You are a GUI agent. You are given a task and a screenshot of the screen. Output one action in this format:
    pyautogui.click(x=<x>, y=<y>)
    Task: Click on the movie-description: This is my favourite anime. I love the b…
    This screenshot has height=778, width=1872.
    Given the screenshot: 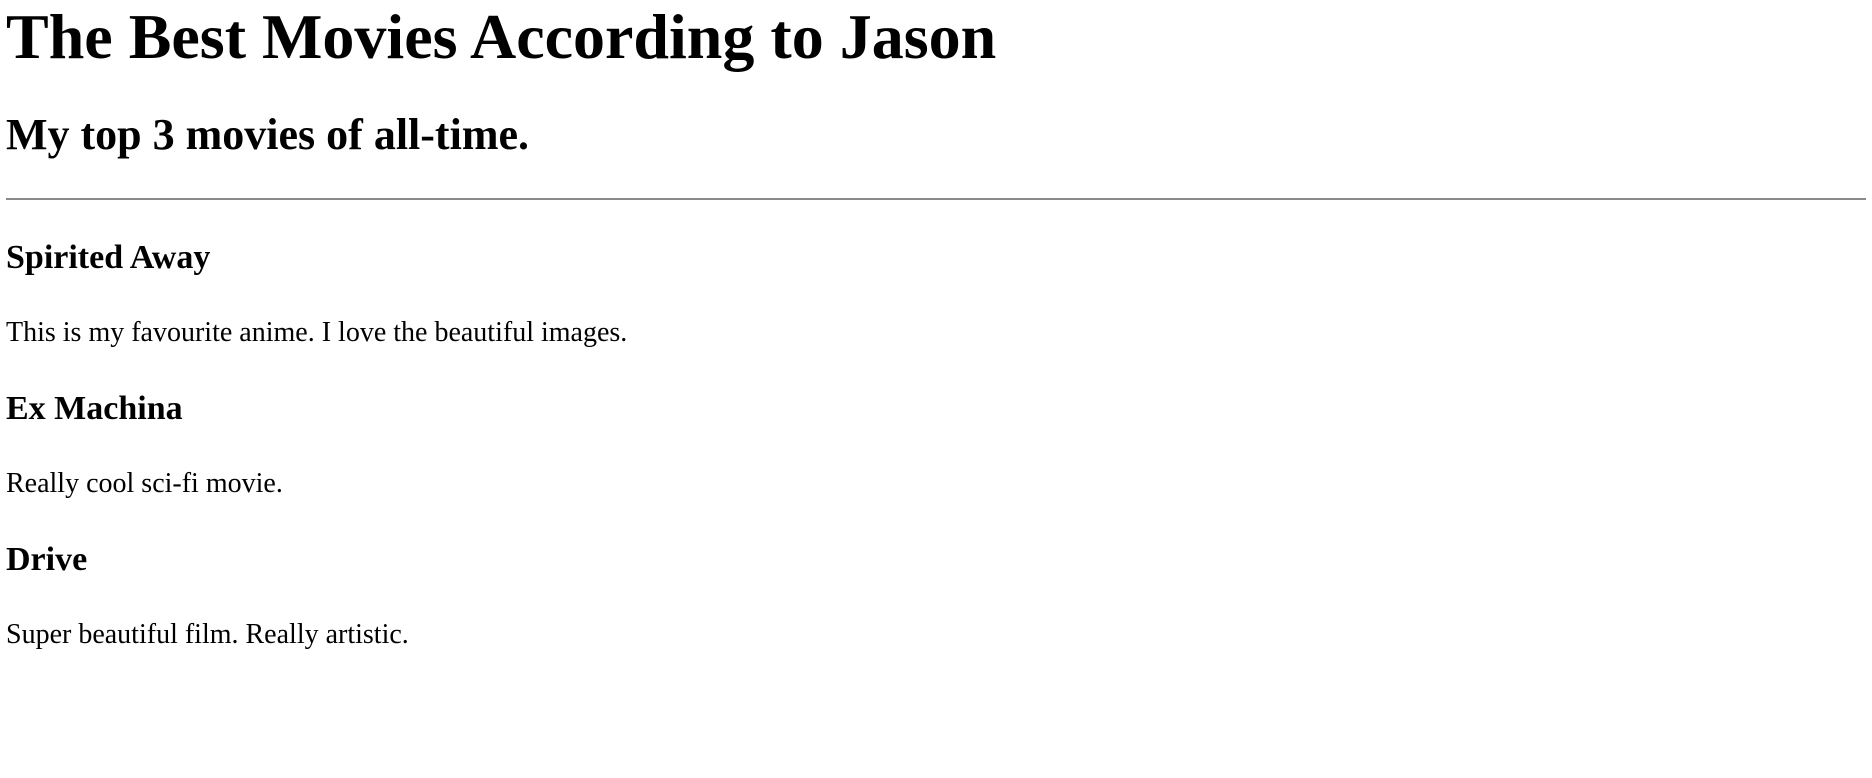 What is the action you would take?
    pyautogui.click(x=317, y=332)
    